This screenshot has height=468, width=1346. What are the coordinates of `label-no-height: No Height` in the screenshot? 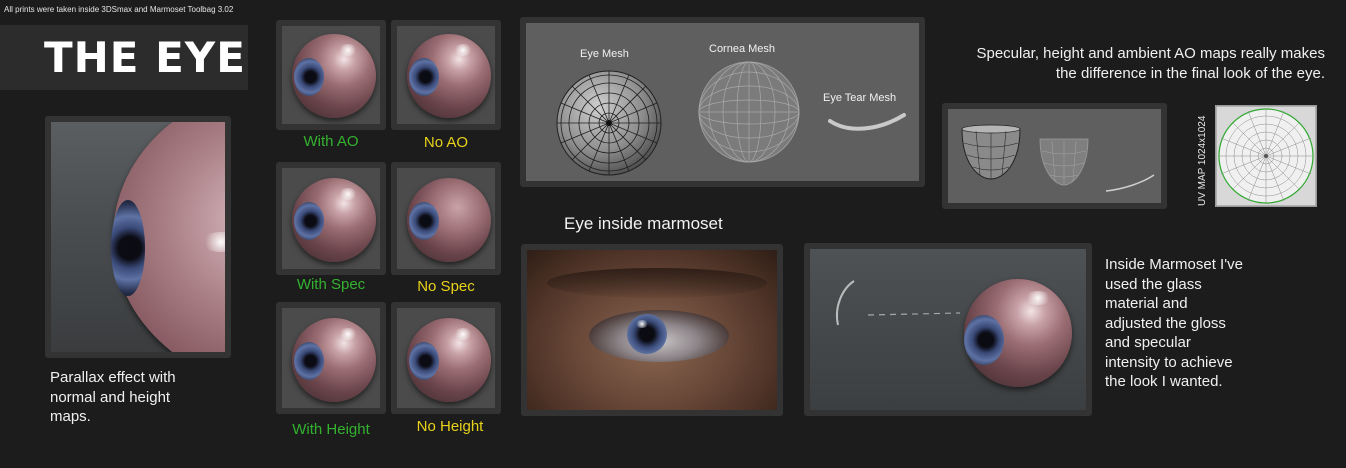 It's located at (450, 426).